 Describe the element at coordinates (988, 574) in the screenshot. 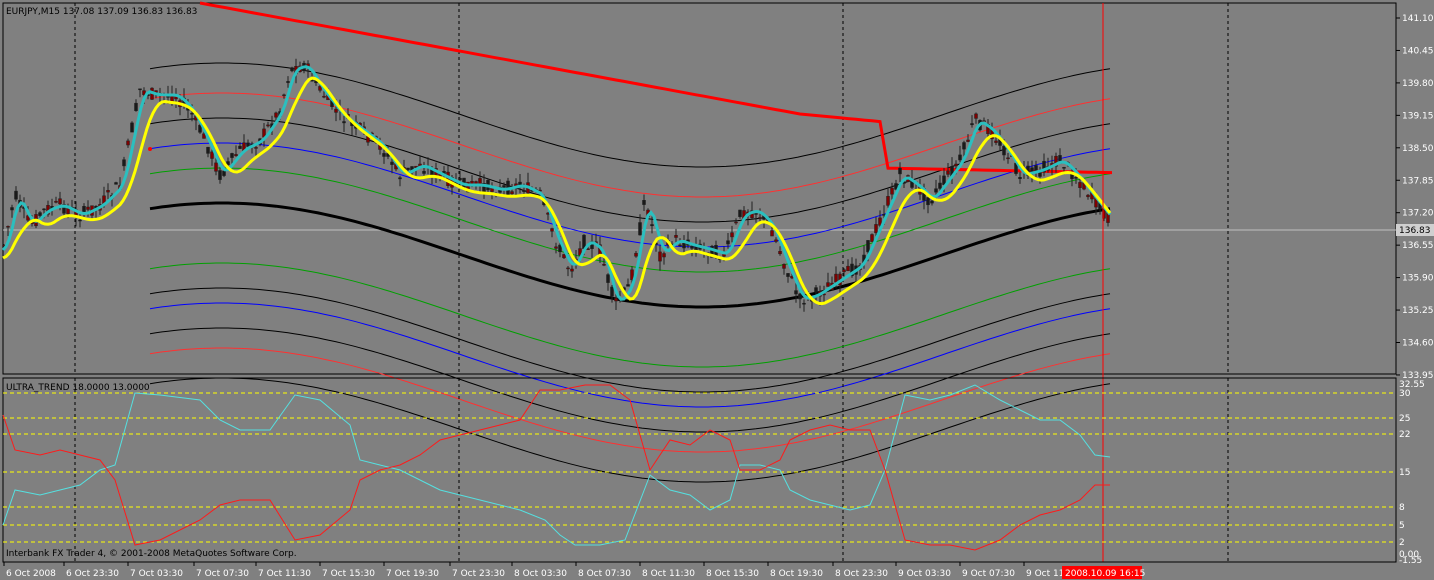

I see `time-axis-label: 9 Oct 07:30` at that location.